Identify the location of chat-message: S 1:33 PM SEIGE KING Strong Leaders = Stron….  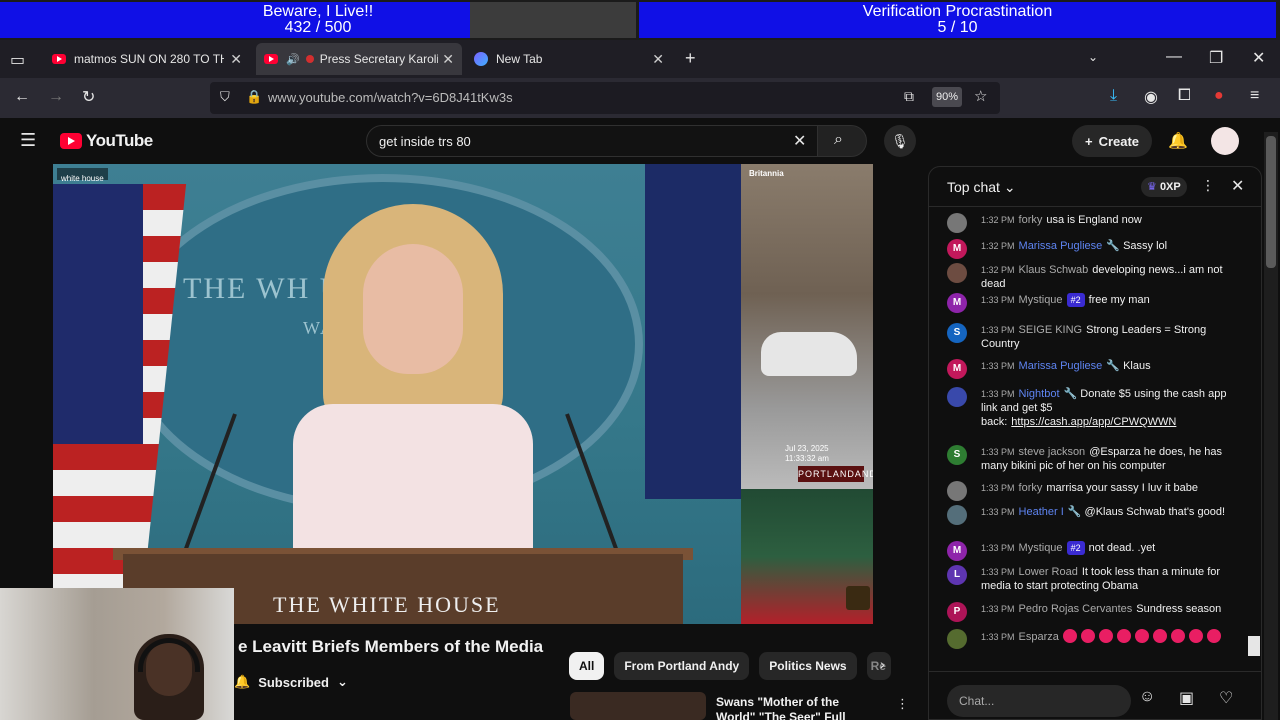
(1092, 337).